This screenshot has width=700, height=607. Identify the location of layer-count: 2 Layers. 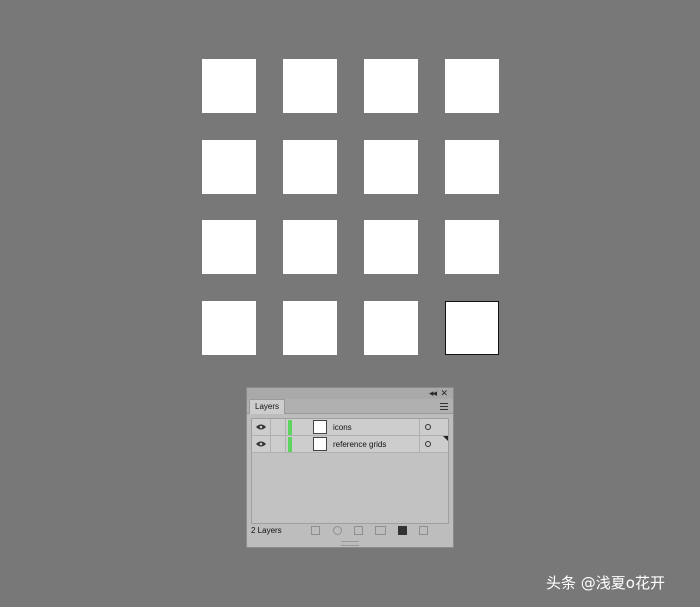
(266, 530).